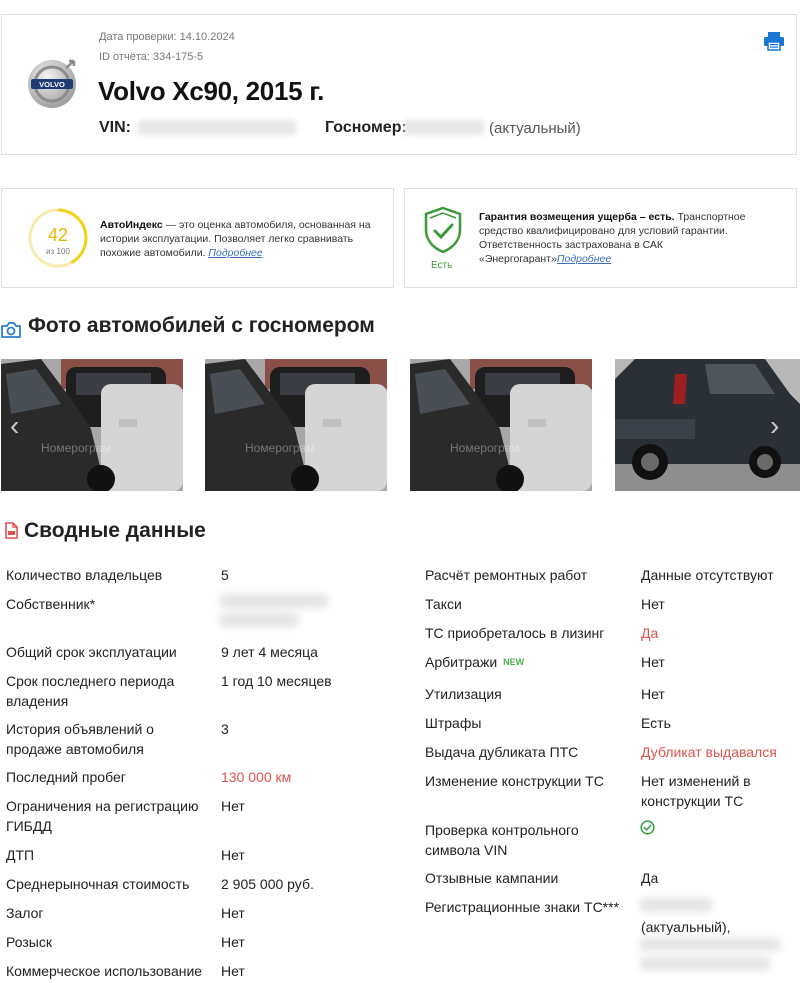  I want to click on carousel-next-arrow: ›, so click(774, 426).